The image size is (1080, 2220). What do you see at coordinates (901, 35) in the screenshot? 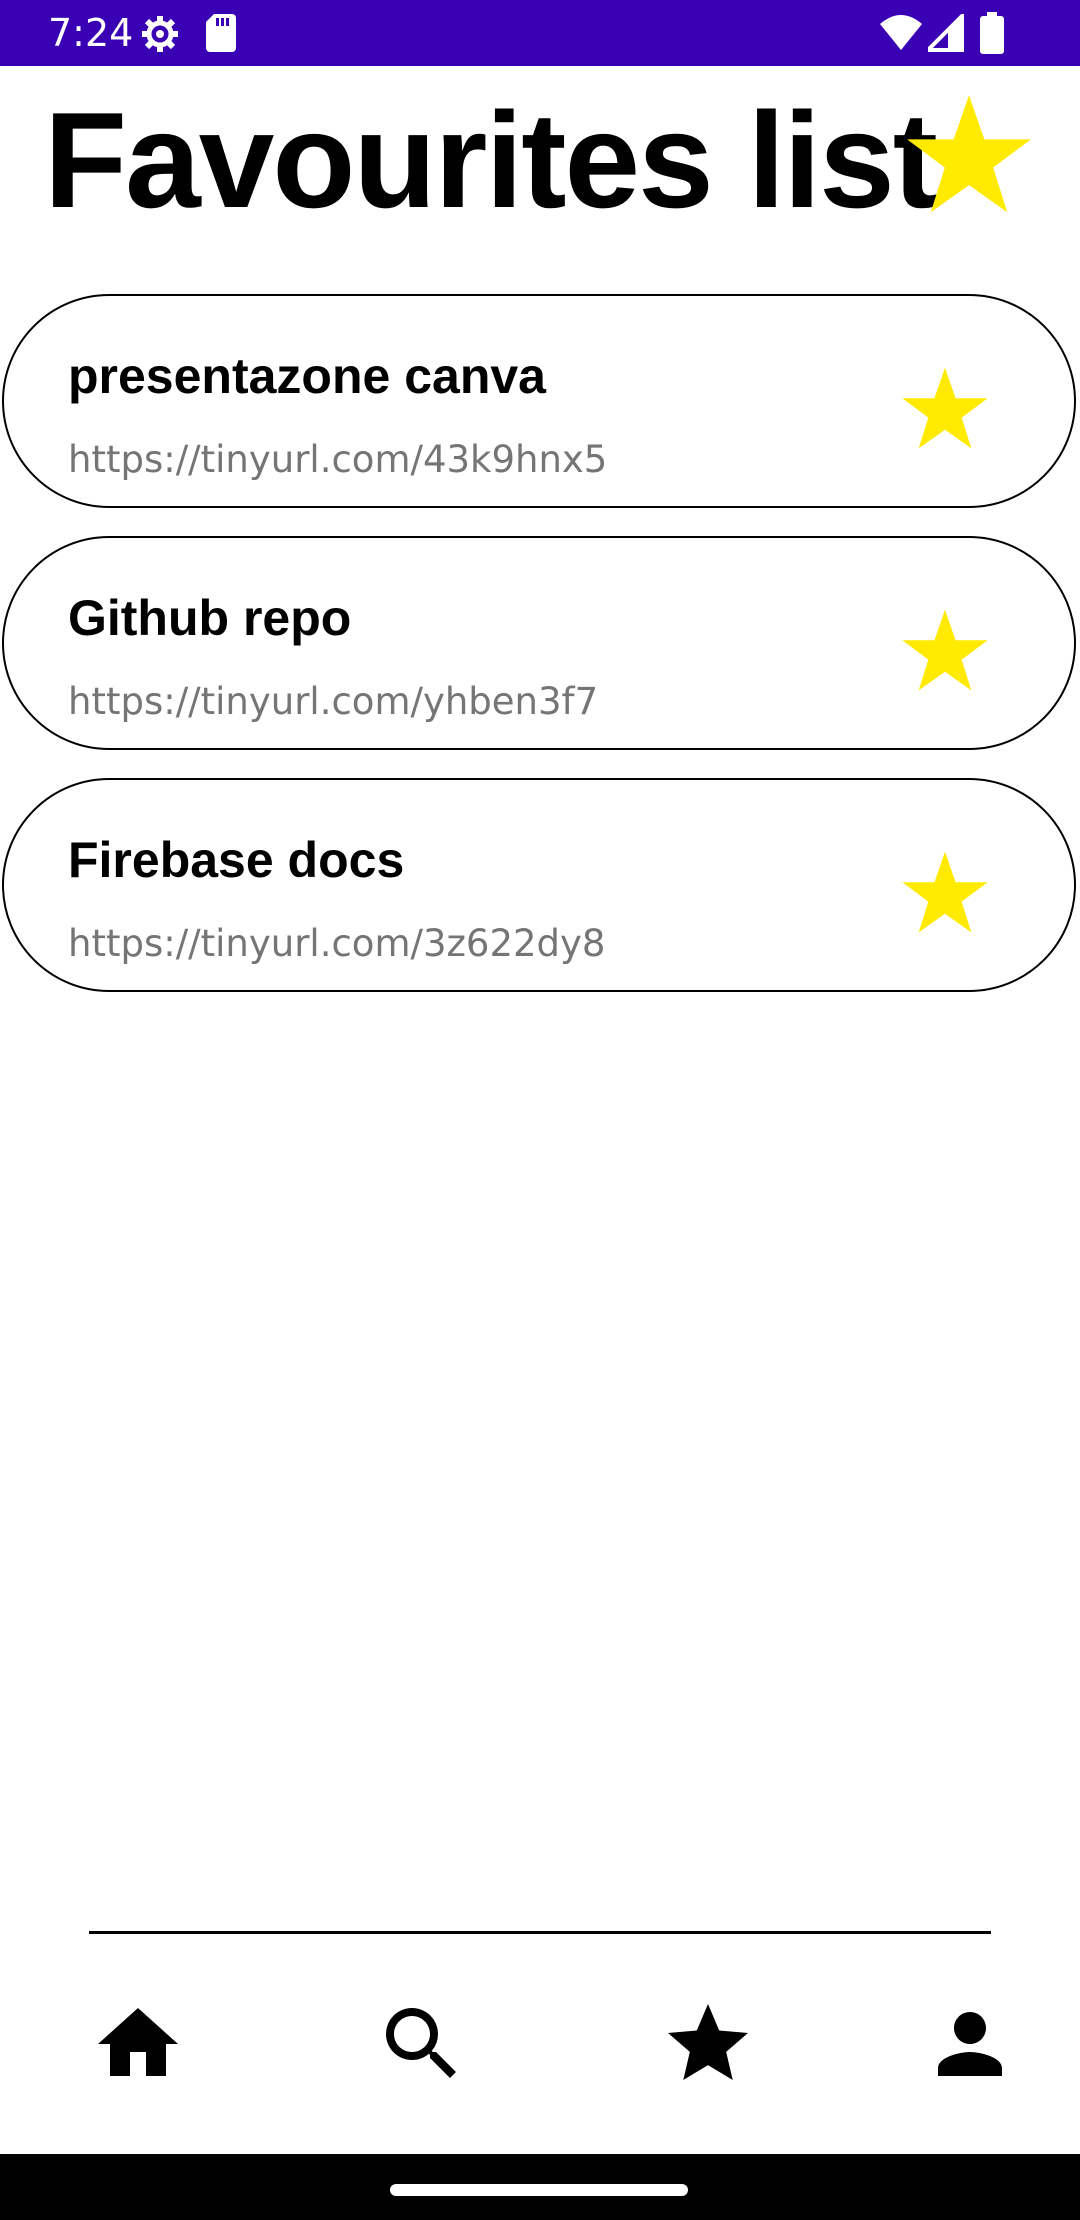
I see `wifi-icon` at bounding box center [901, 35].